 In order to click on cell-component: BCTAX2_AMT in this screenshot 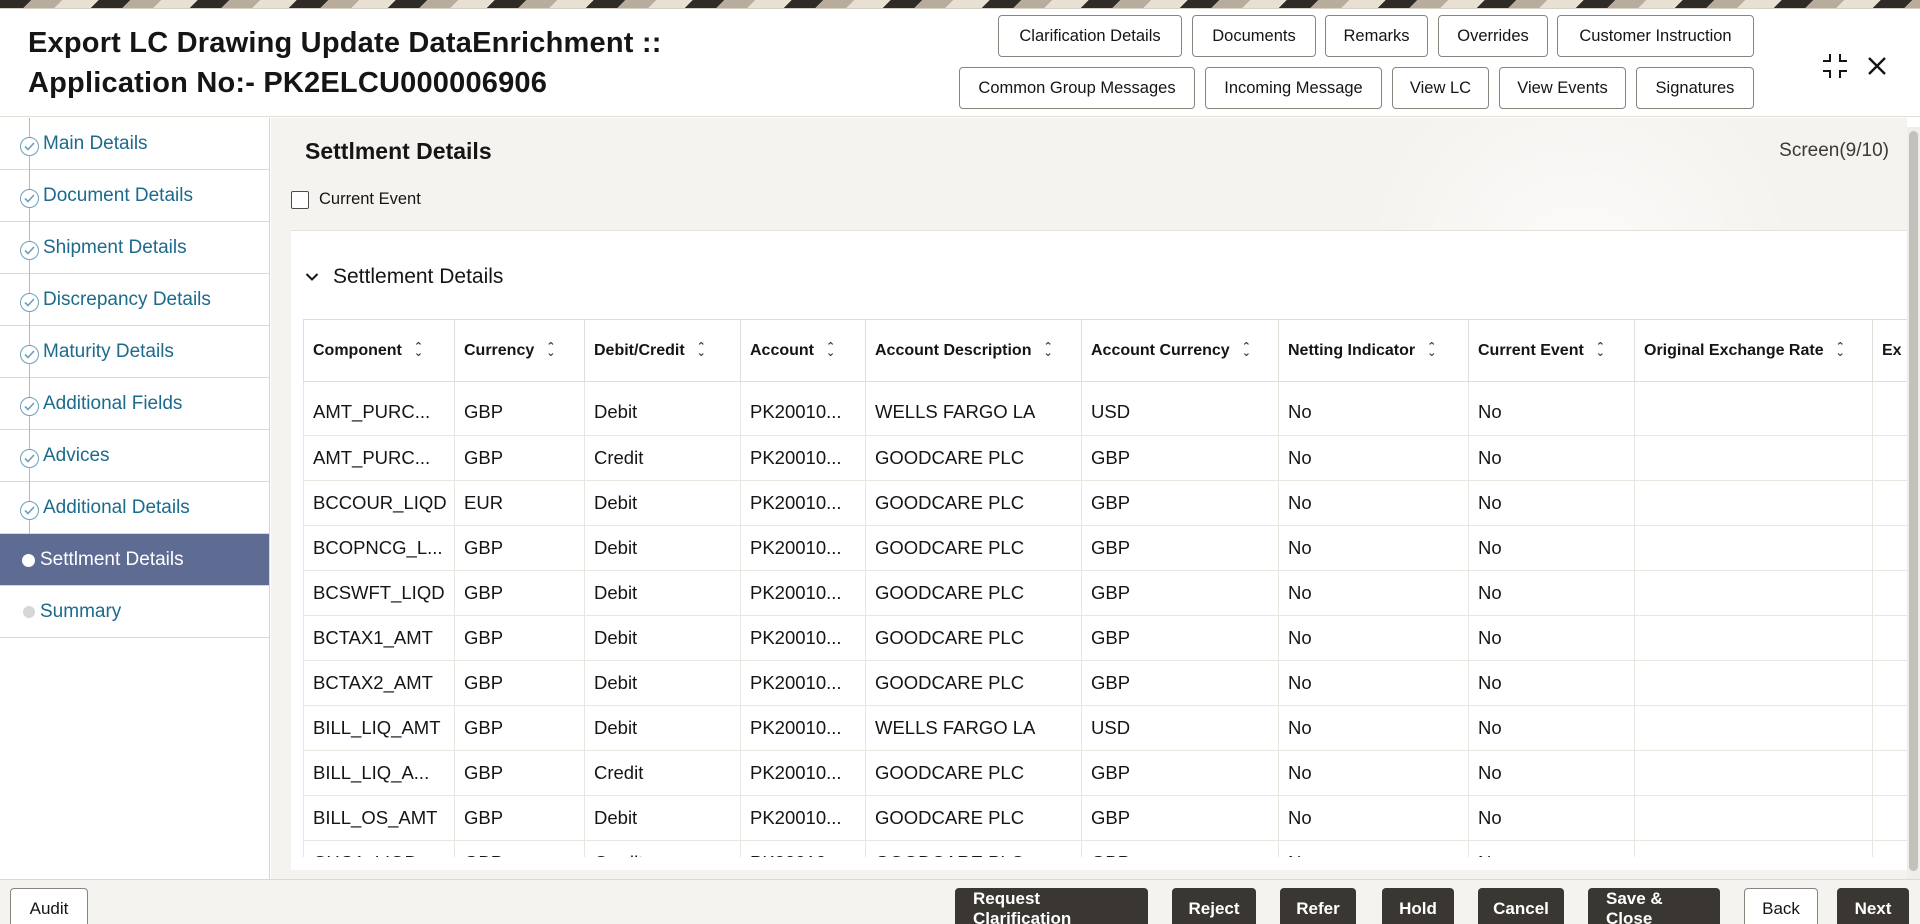, I will do `click(379, 683)`.